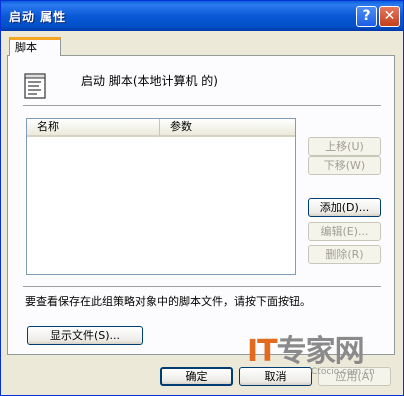  I want to click on column-header-name: 名称, so click(93, 128).